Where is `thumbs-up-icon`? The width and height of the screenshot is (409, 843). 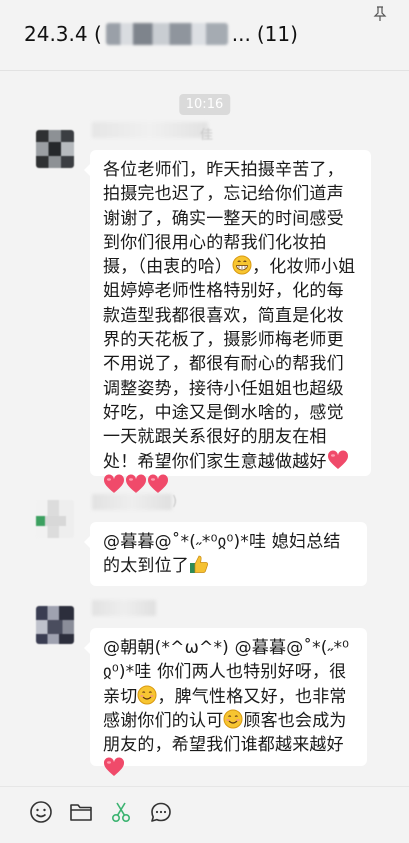
thumbs-up-icon is located at coordinates (199, 564).